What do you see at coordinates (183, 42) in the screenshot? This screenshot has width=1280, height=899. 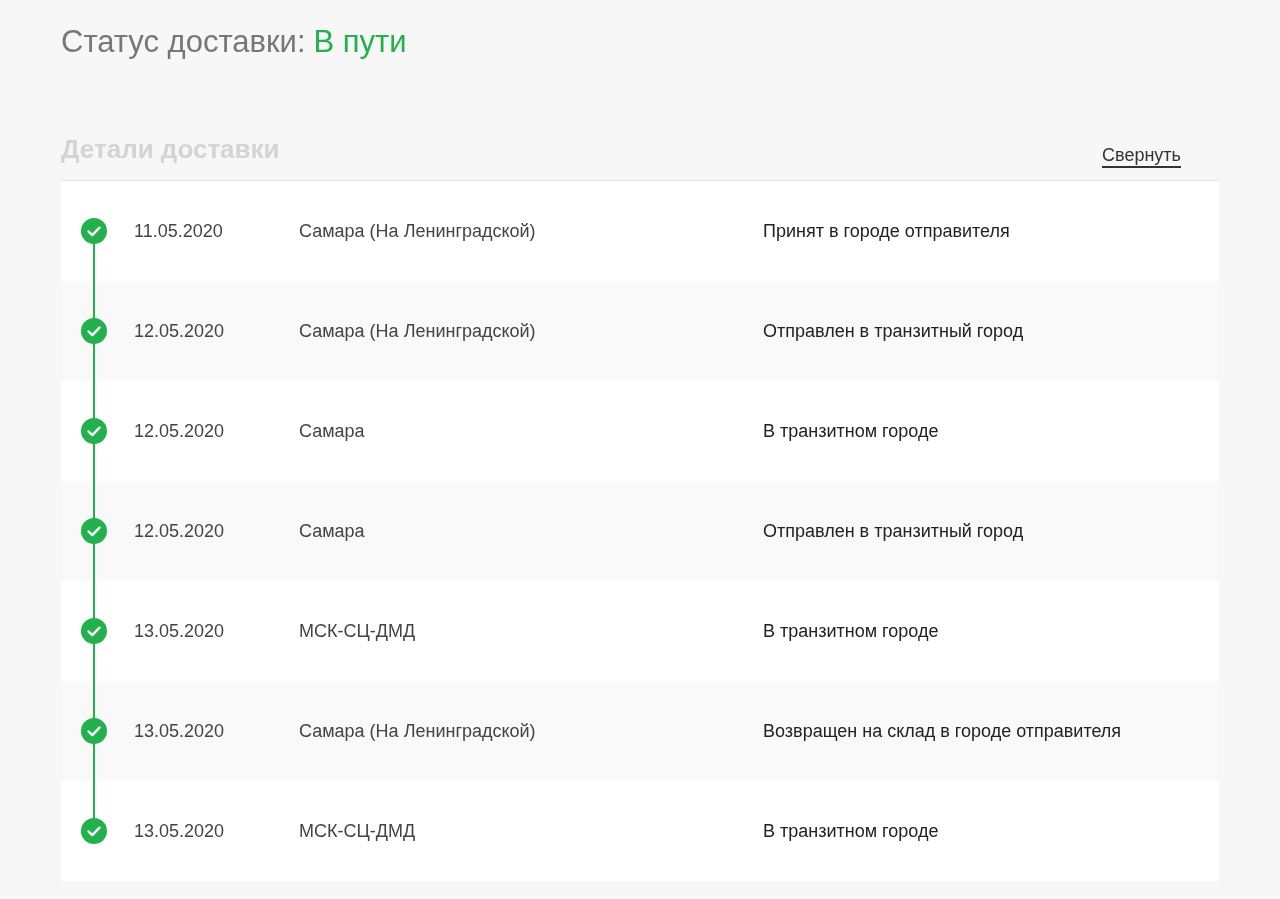 I see `status-label: Статус доставки:` at bounding box center [183, 42].